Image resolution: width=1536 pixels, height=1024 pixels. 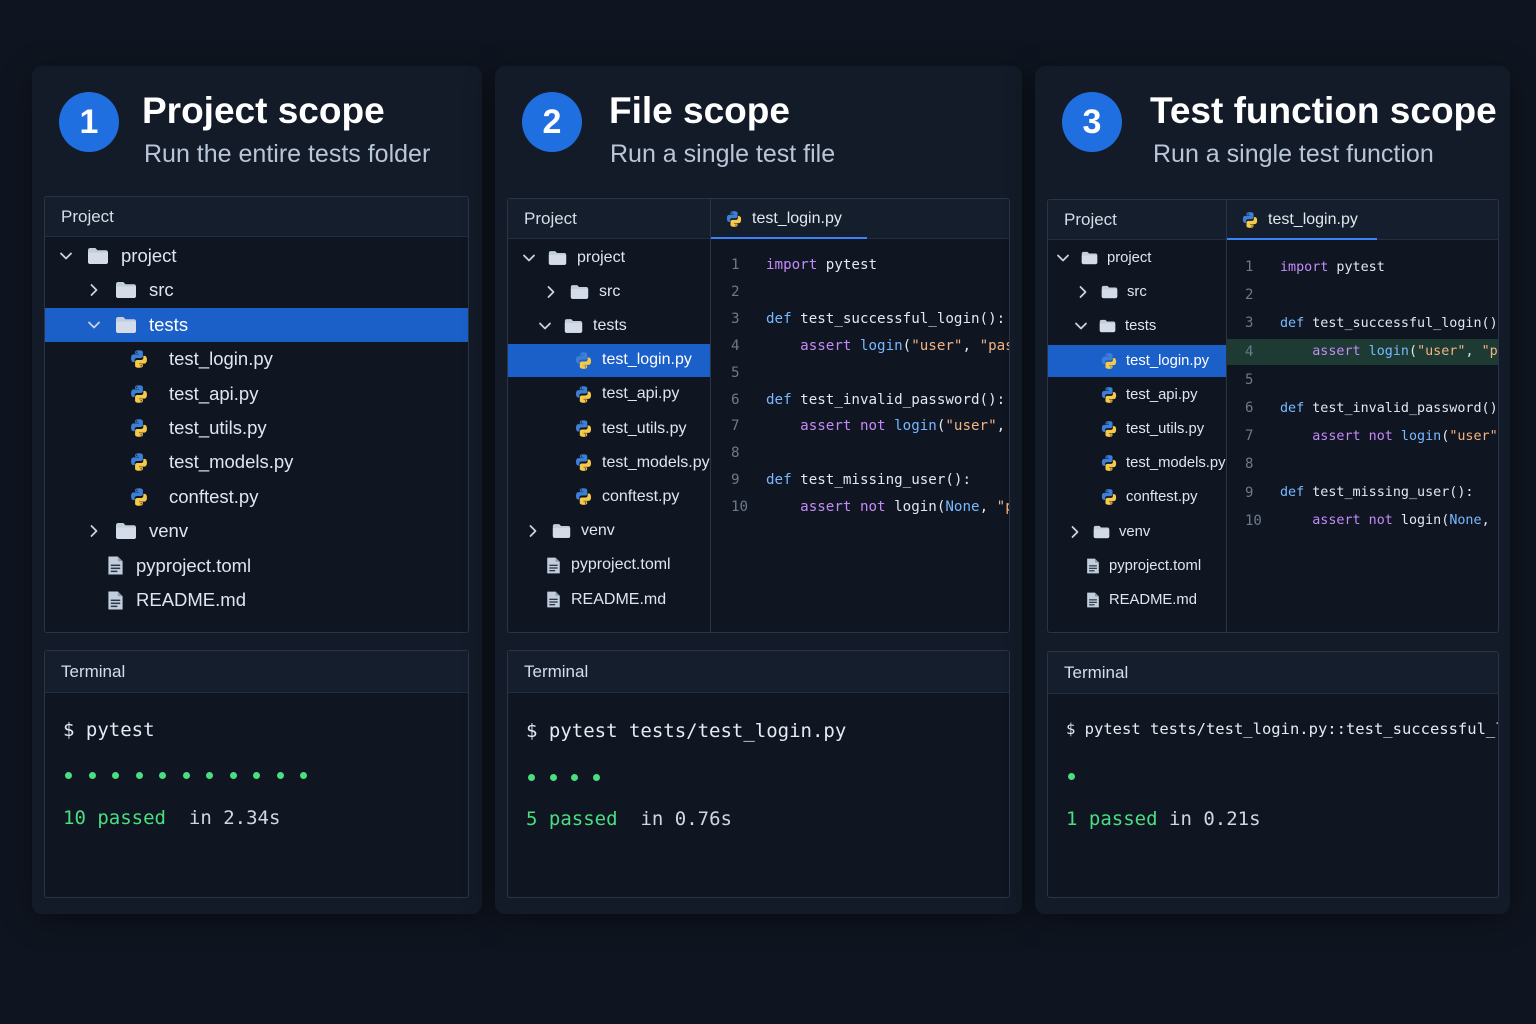 What do you see at coordinates (860, 400) in the screenshot?
I see `code-line: 6 def test_invalid_password():` at bounding box center [860, 400].